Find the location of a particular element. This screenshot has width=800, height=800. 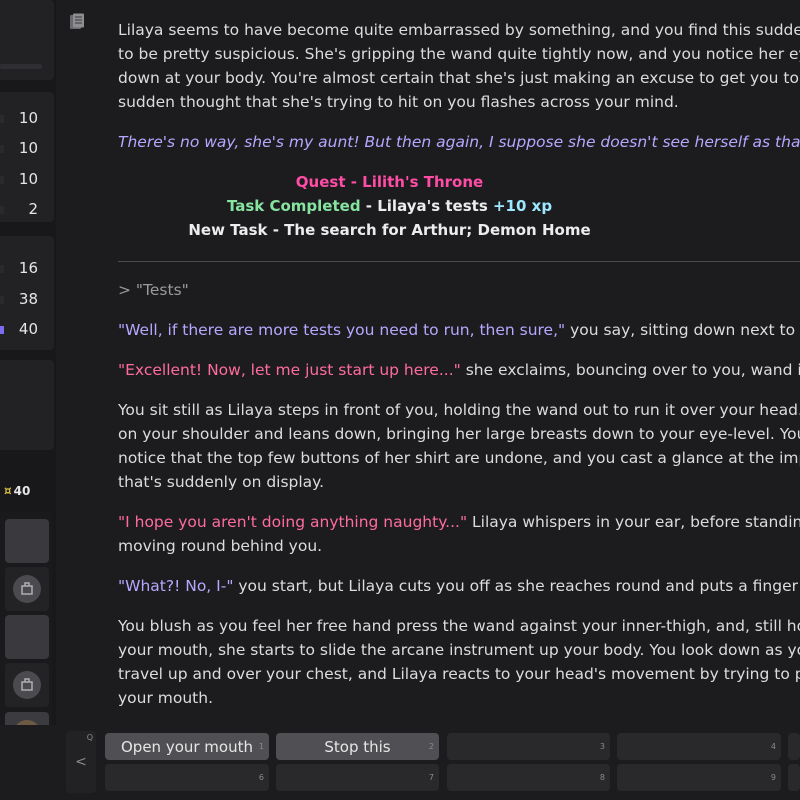

action-button-empty: 4 is located at coordinates (699, 746).